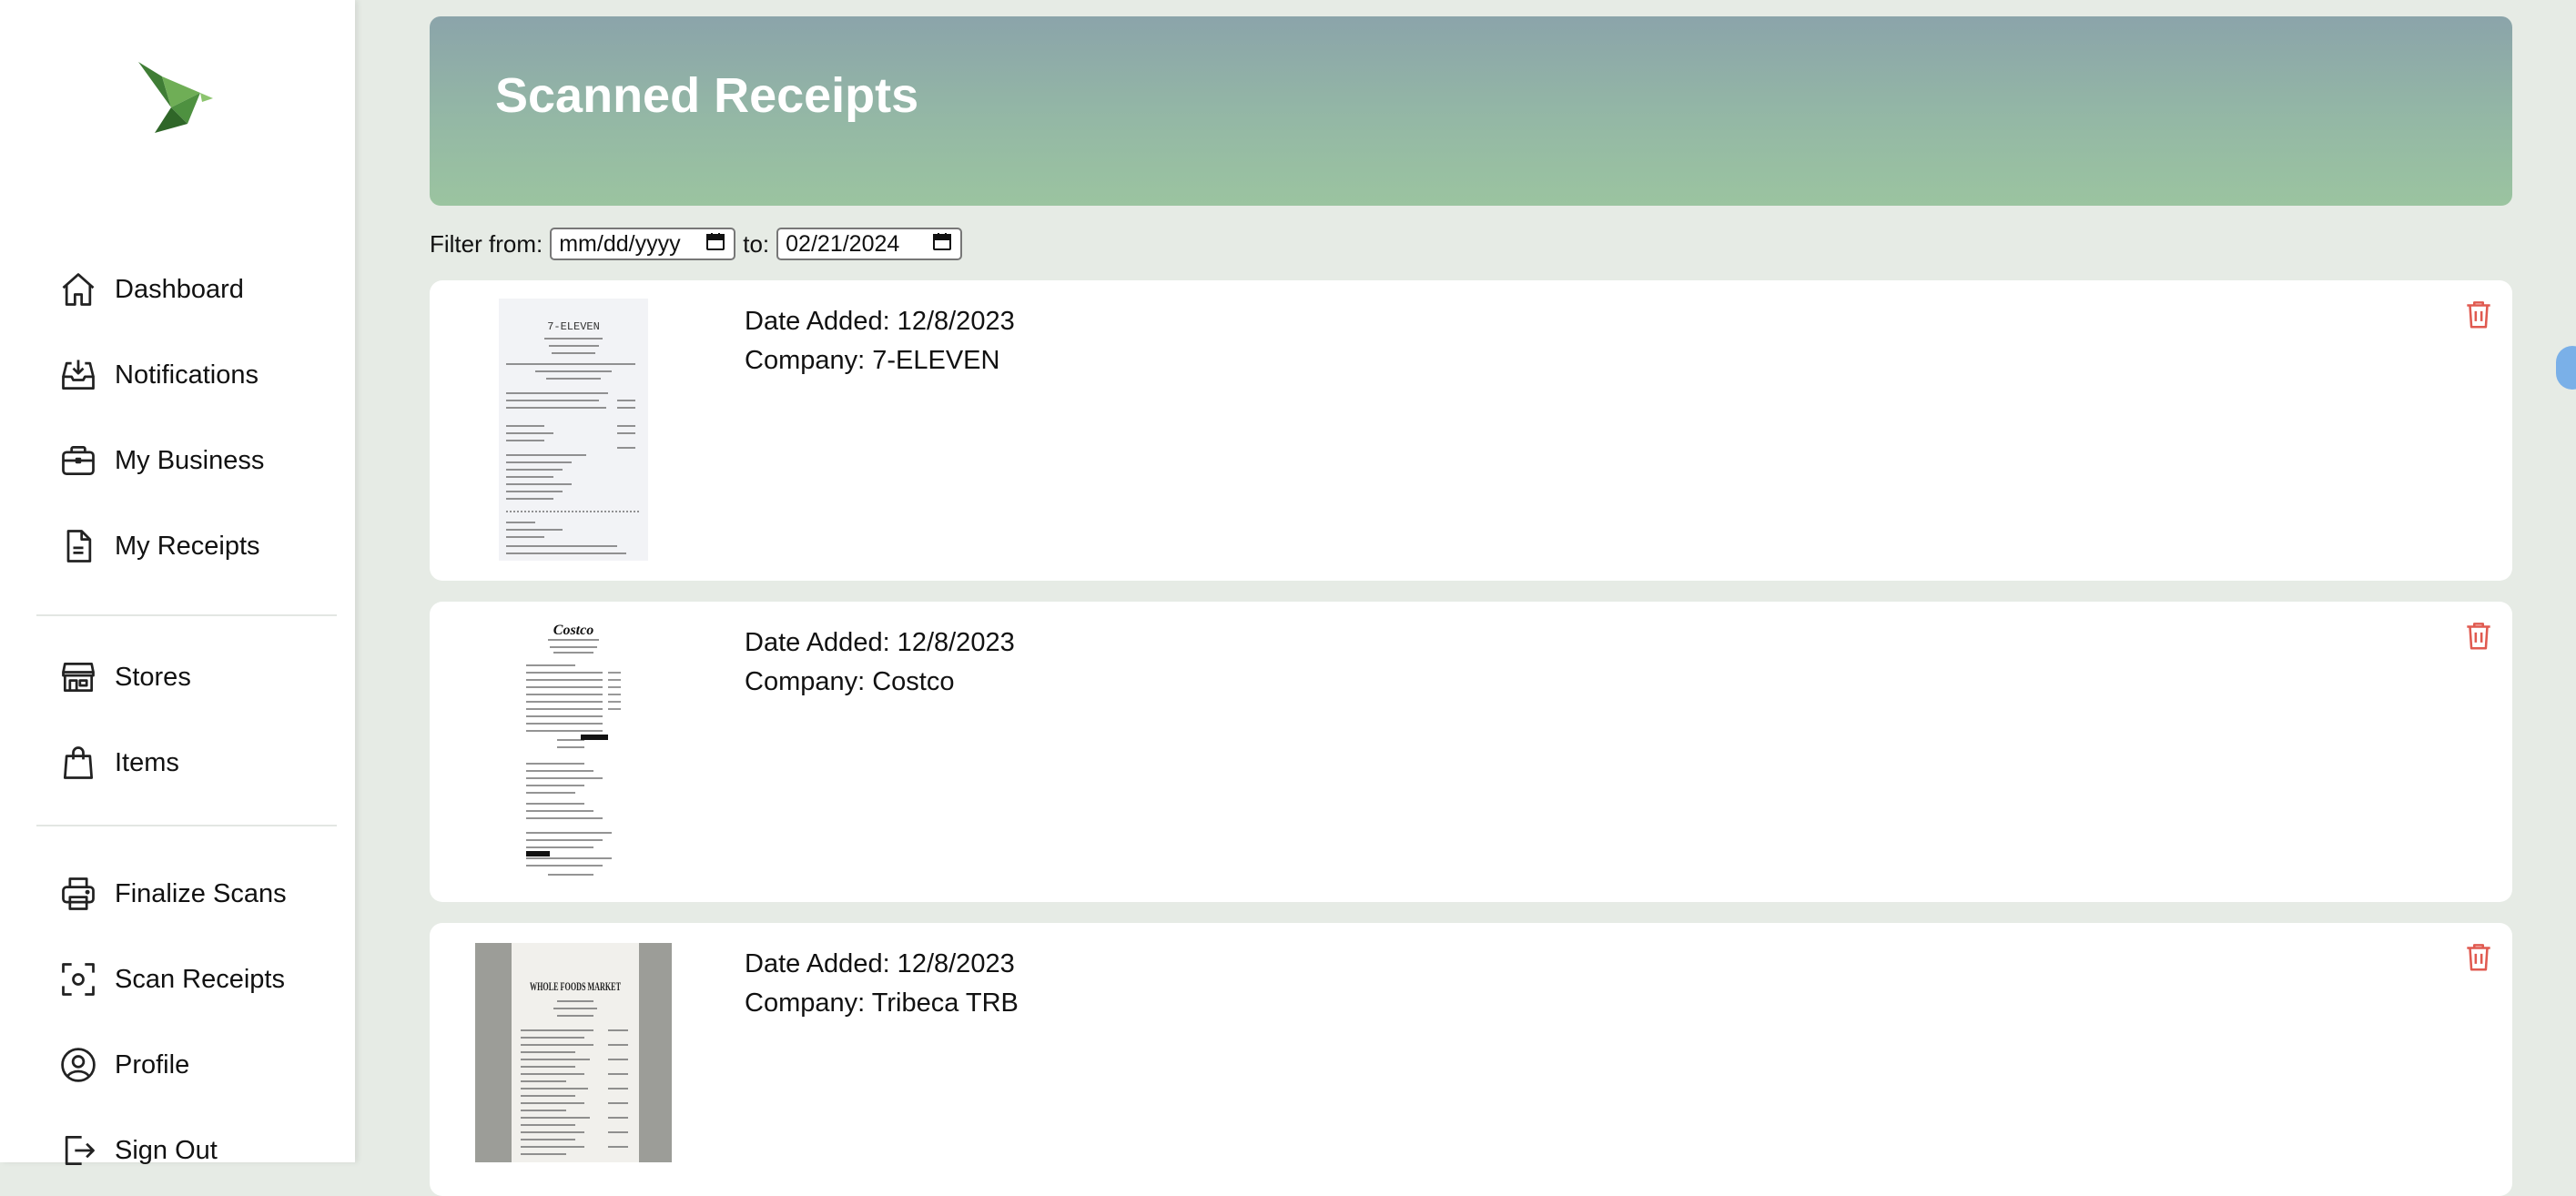  I want to click on sidebar-item-finalize-scans: Finalize Scans, so click(171, 894).